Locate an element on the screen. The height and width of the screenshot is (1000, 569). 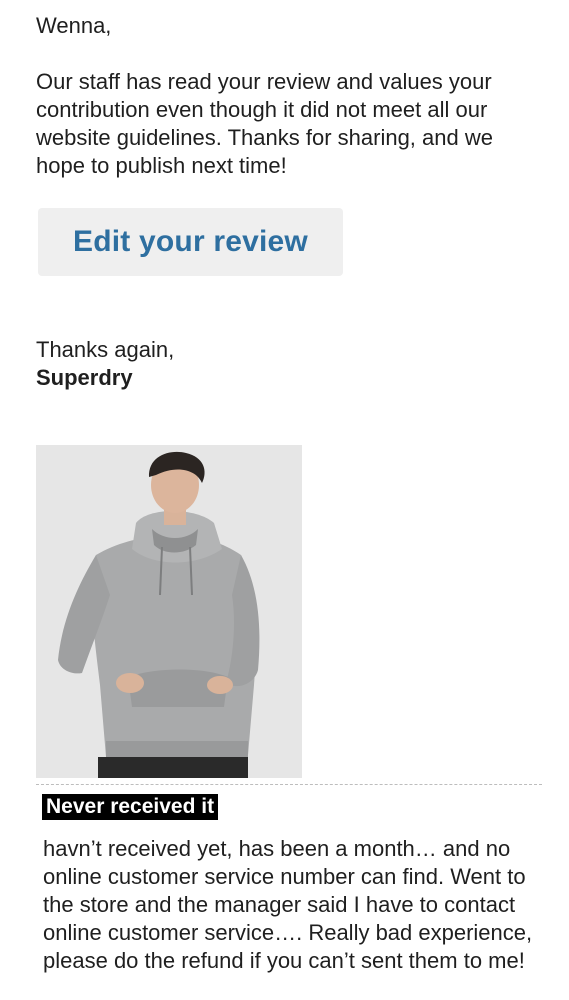
review-title-wrap: Never received it is located at coordinates (130, 807).